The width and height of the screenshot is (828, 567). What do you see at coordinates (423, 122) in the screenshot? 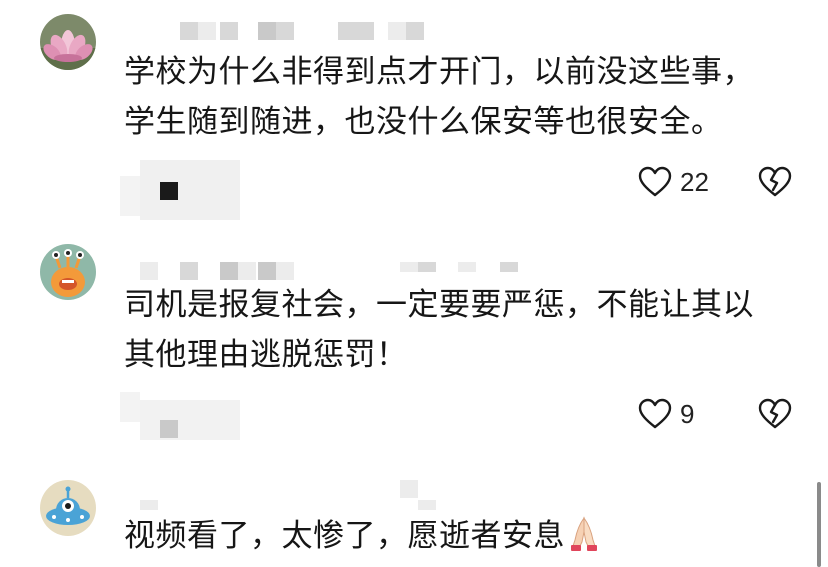
I see `comment-text-line-2: 学生随到随进，也没什么保安等也很安全。` at bounding box center [423, 122].